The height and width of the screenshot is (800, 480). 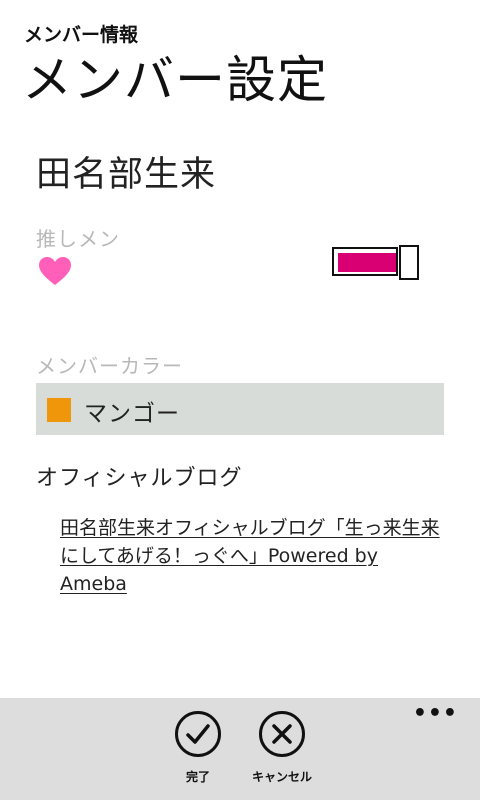 I want to click on more-menu-icon: •••, so click(x=435, y=714).